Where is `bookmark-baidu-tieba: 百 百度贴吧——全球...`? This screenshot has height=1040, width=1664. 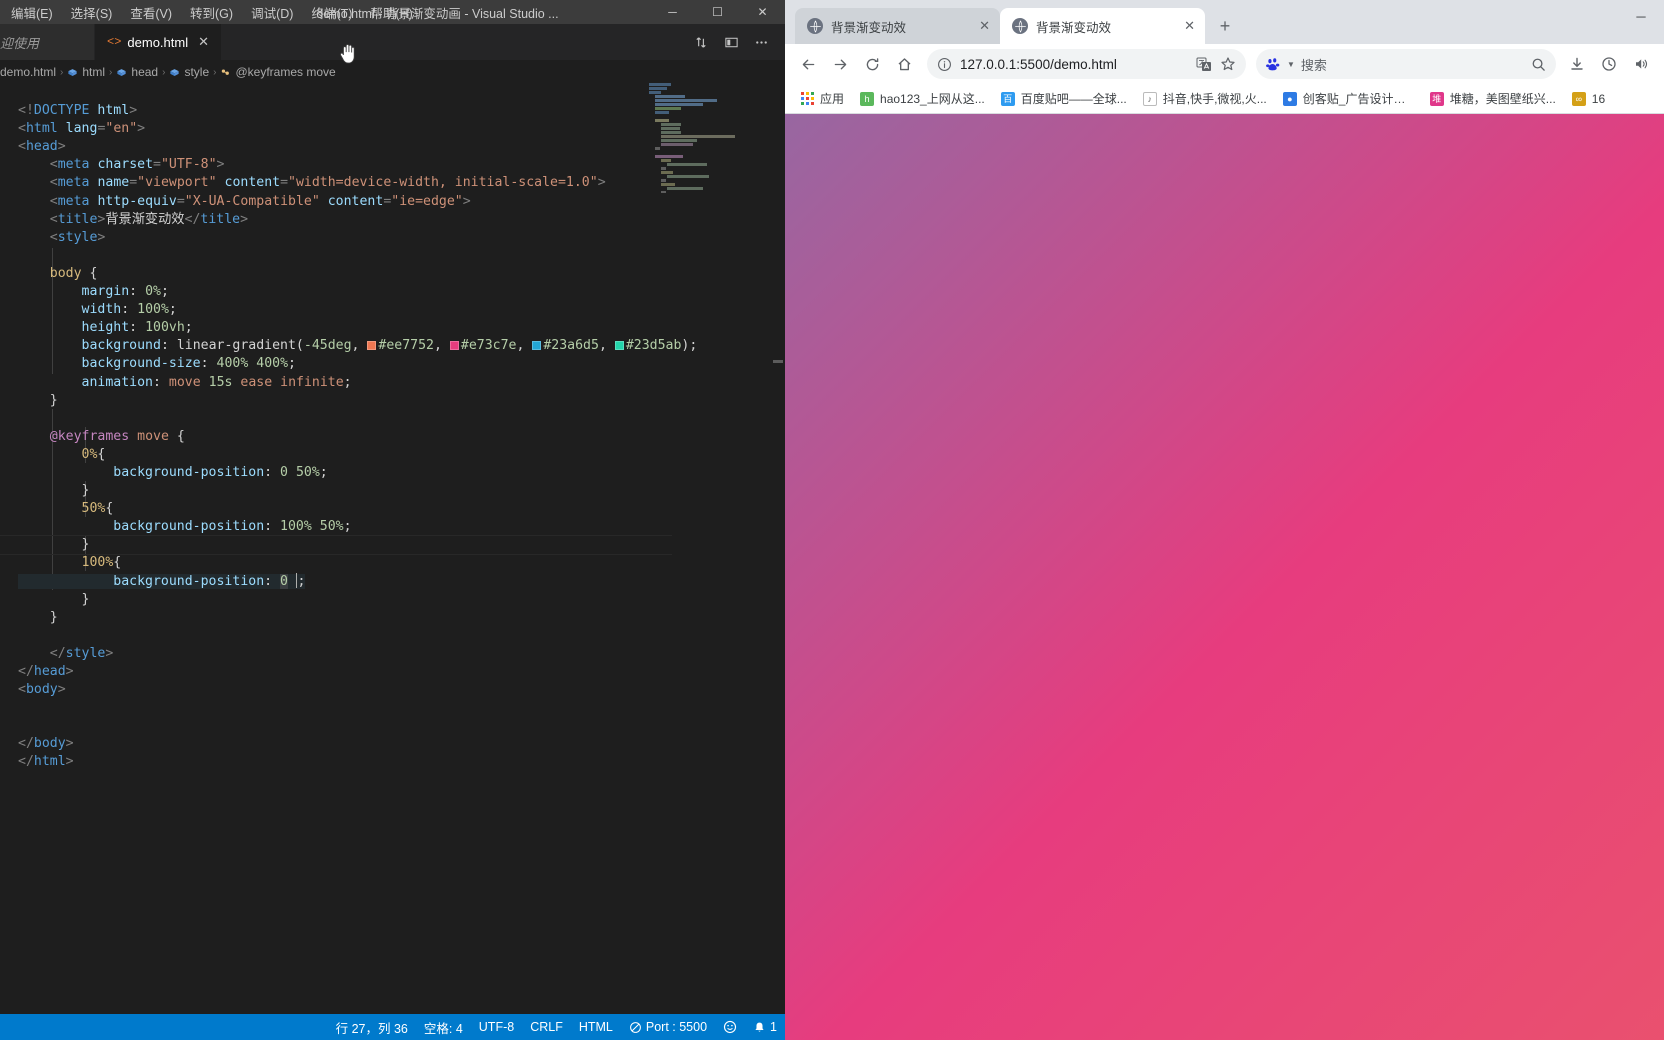
bookmark-baidu-tieba: 百 百度贴吧——全球... is located at coordinates (1064, 98).